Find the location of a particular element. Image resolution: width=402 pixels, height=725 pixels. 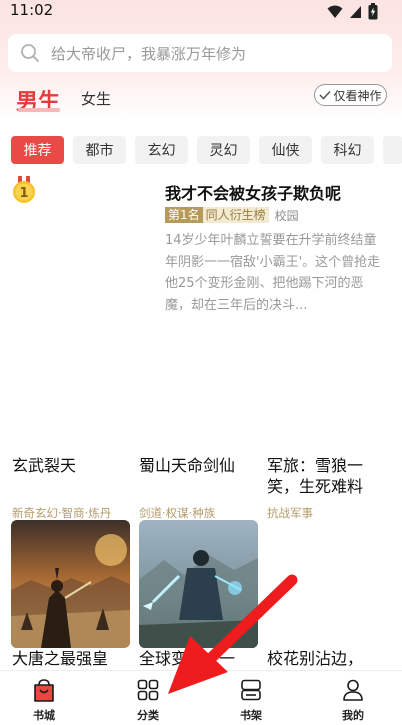

search-placeholder: 给大帝收尸，我暴涨万年修为 is located at coordinates (149, 54).